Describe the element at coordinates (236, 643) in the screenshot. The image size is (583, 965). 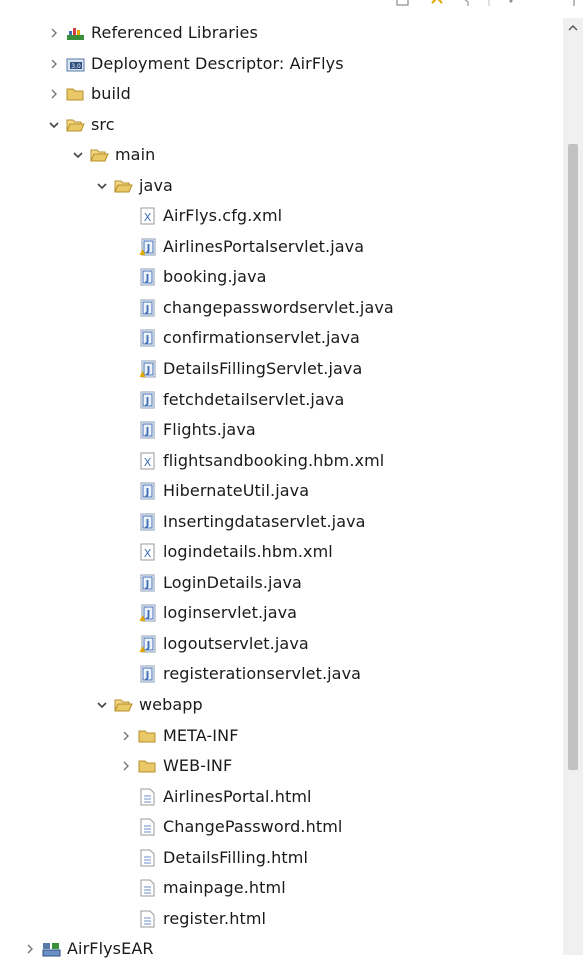
I see `tree-item-label: logoutservlet.java` at that location.